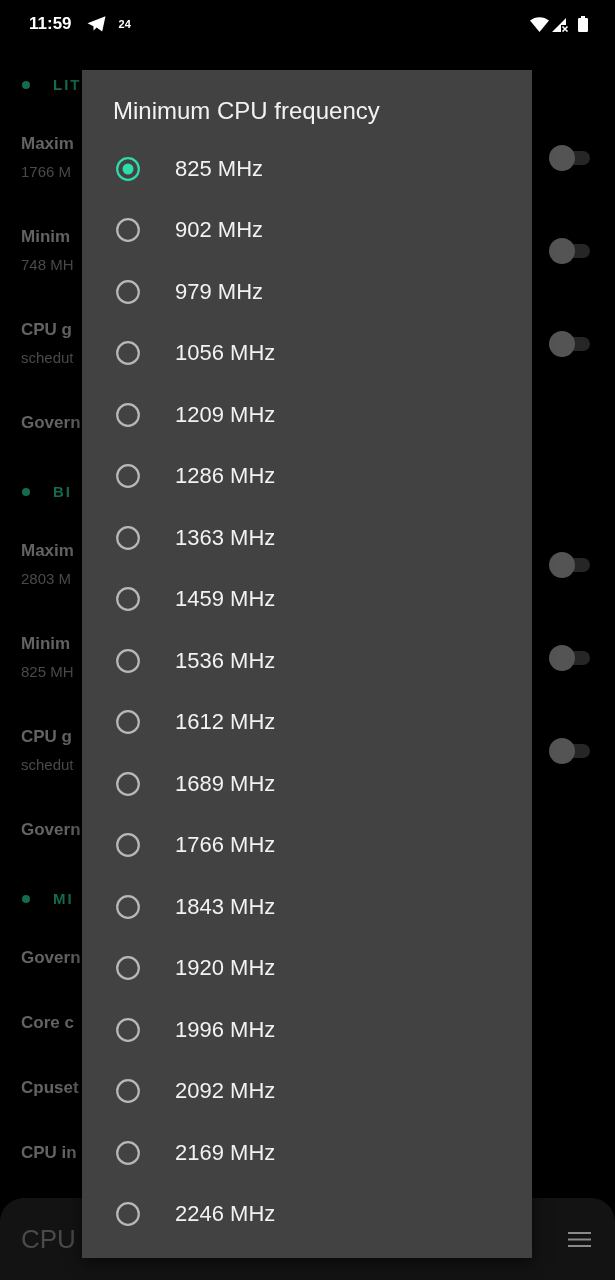 The width and height of the screenshot is (615, 1280). What do you see at coordinates (179, 784) in the screenshot?
I see `frequency-option: 1689 MHz` at bounding box center [179, 784].